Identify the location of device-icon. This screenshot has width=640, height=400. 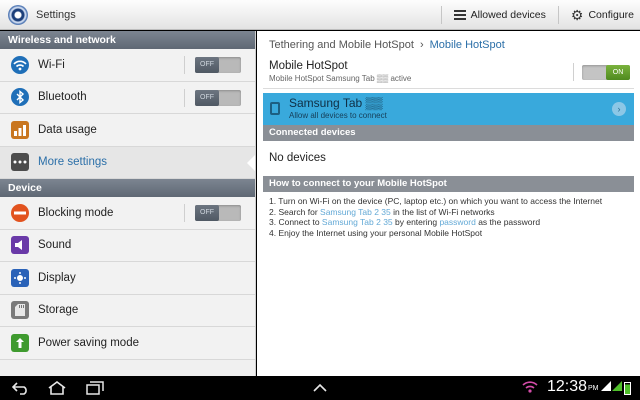
(275, 108).